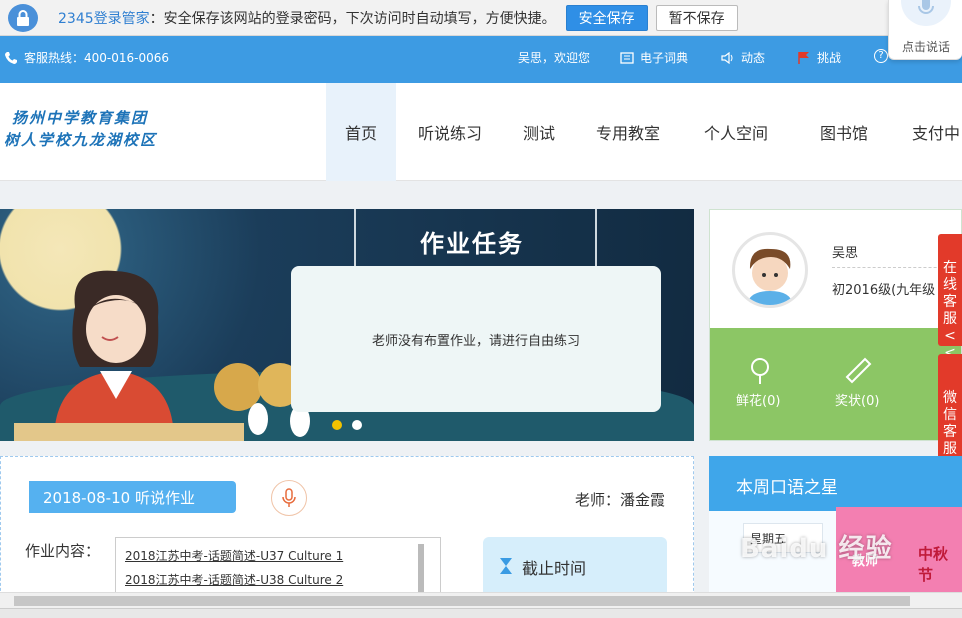 Image resolution: width=962 pixels, height=618 pixels. Describe the element at coordinates (539, 132) in the screenshot. I see `nav-test: 测试` at that location.